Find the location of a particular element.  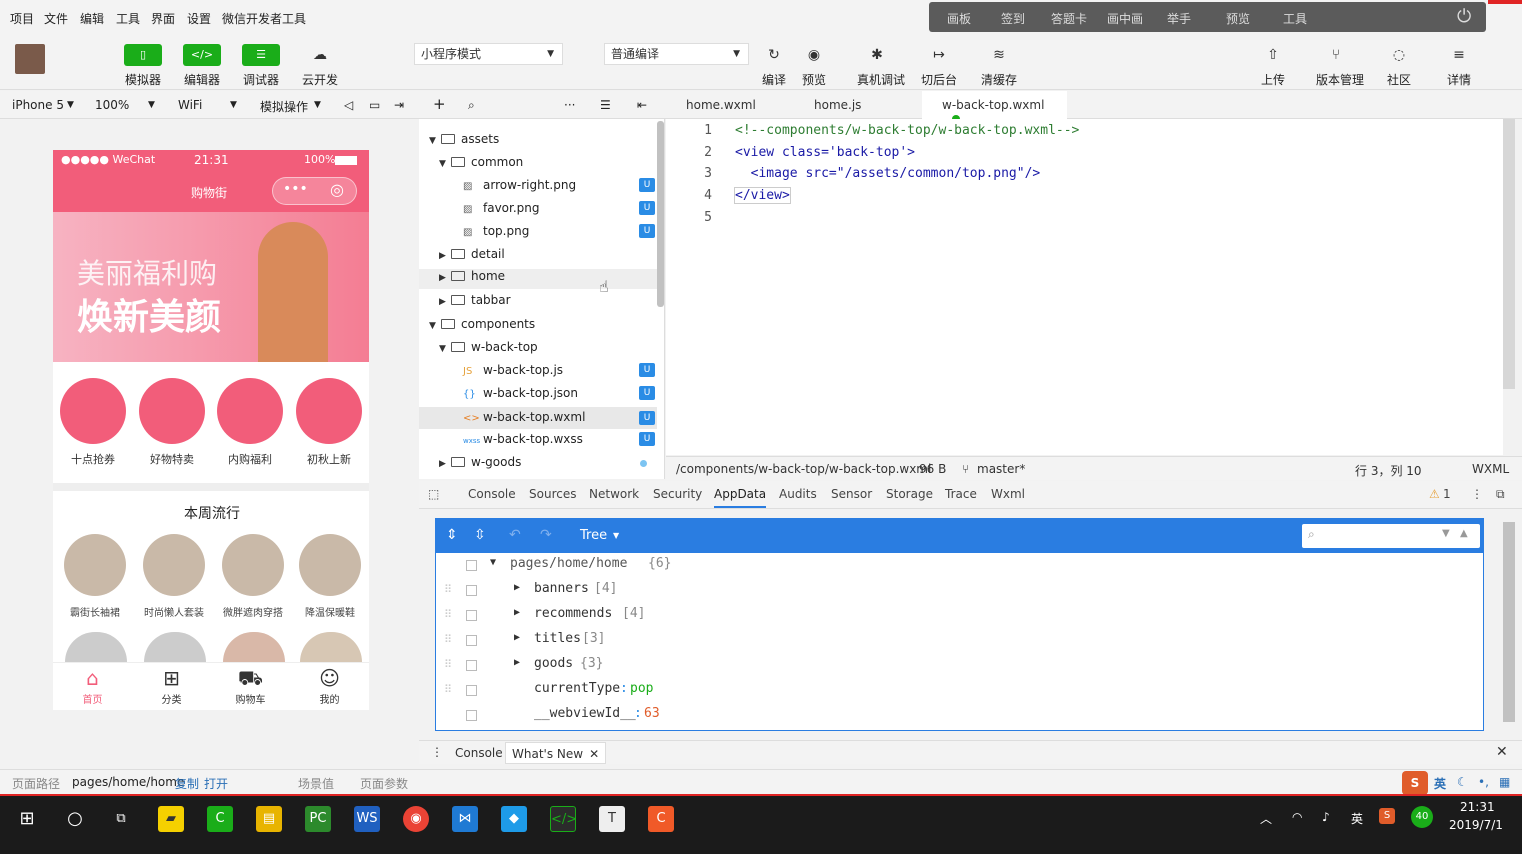

chevron-up-icon: ︿ is located at coordinates (1266, 818).